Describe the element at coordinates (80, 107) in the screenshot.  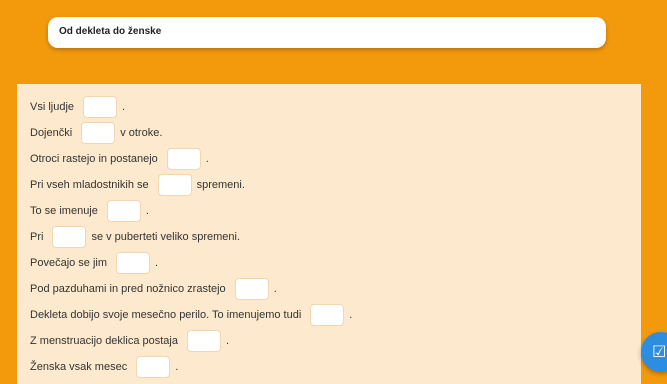
I see `sentence-line: Vsi ljudje .` at that location.